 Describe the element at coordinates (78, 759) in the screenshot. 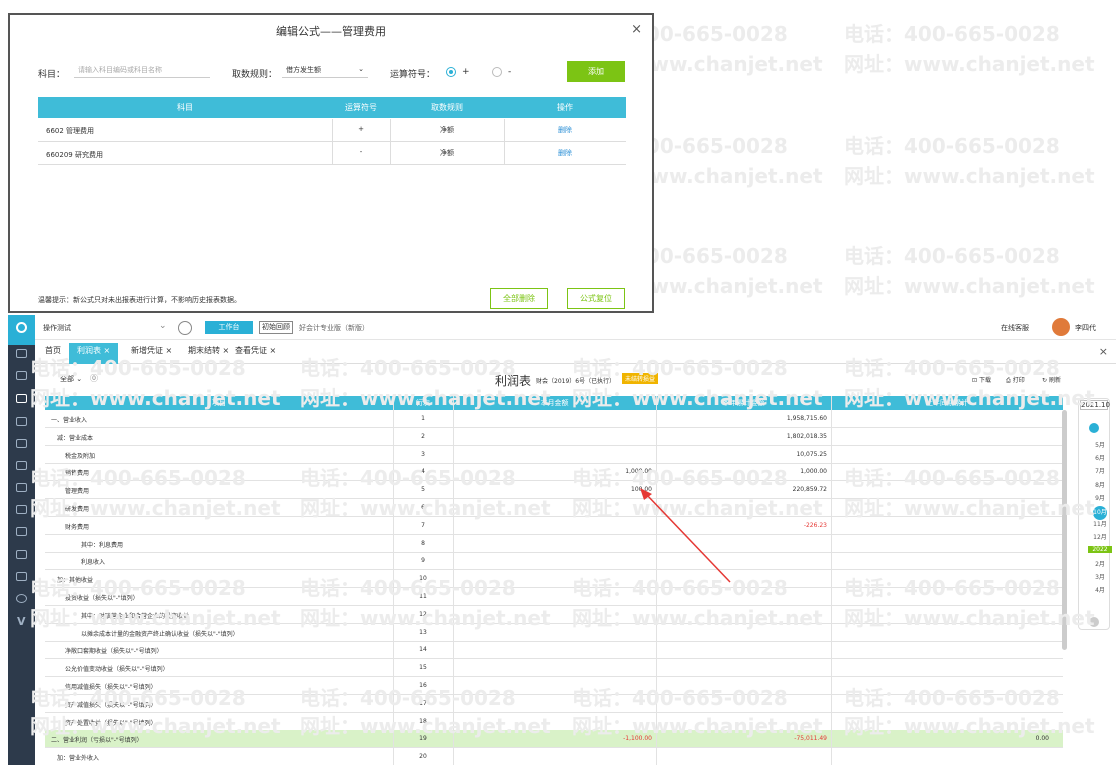

I see `cell-item: 加：营业外收入` at that location.